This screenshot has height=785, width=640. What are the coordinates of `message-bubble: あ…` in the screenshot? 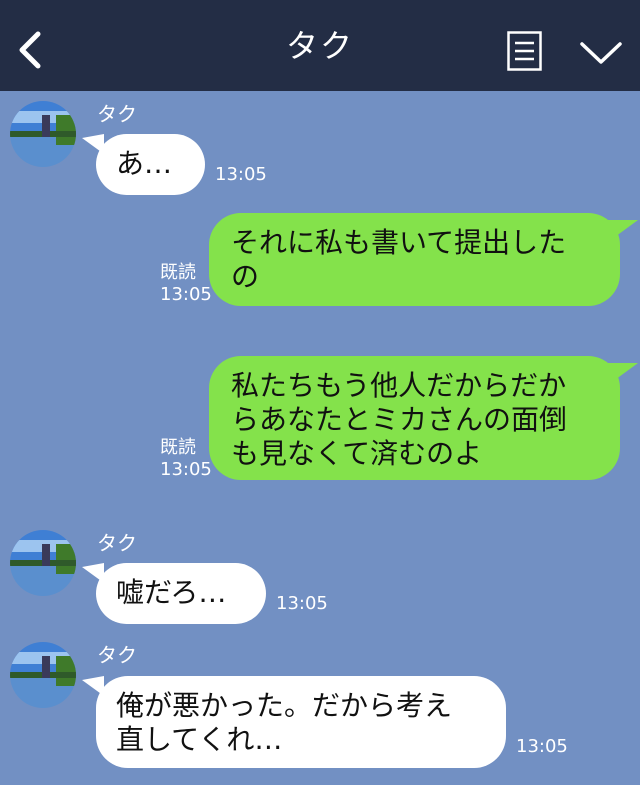 It's located at (150, 164).